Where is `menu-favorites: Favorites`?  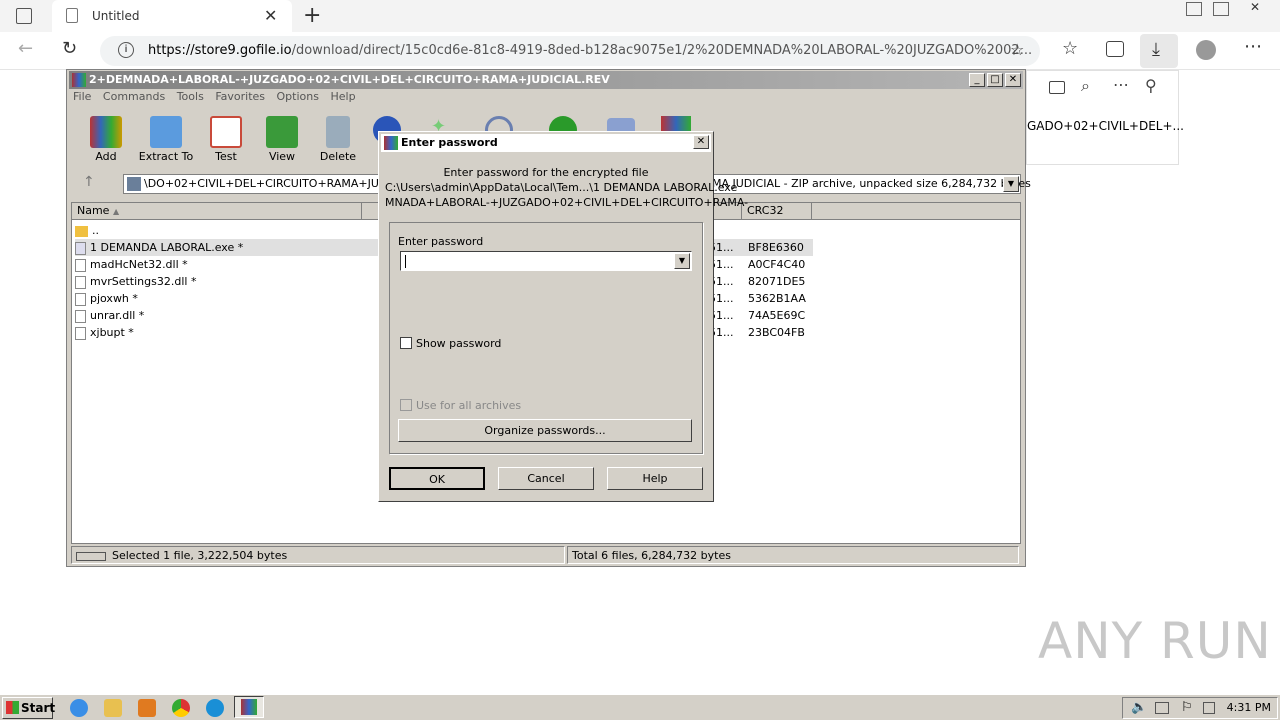 menu-favorites: Favorites is located at coordinates (240, 96).